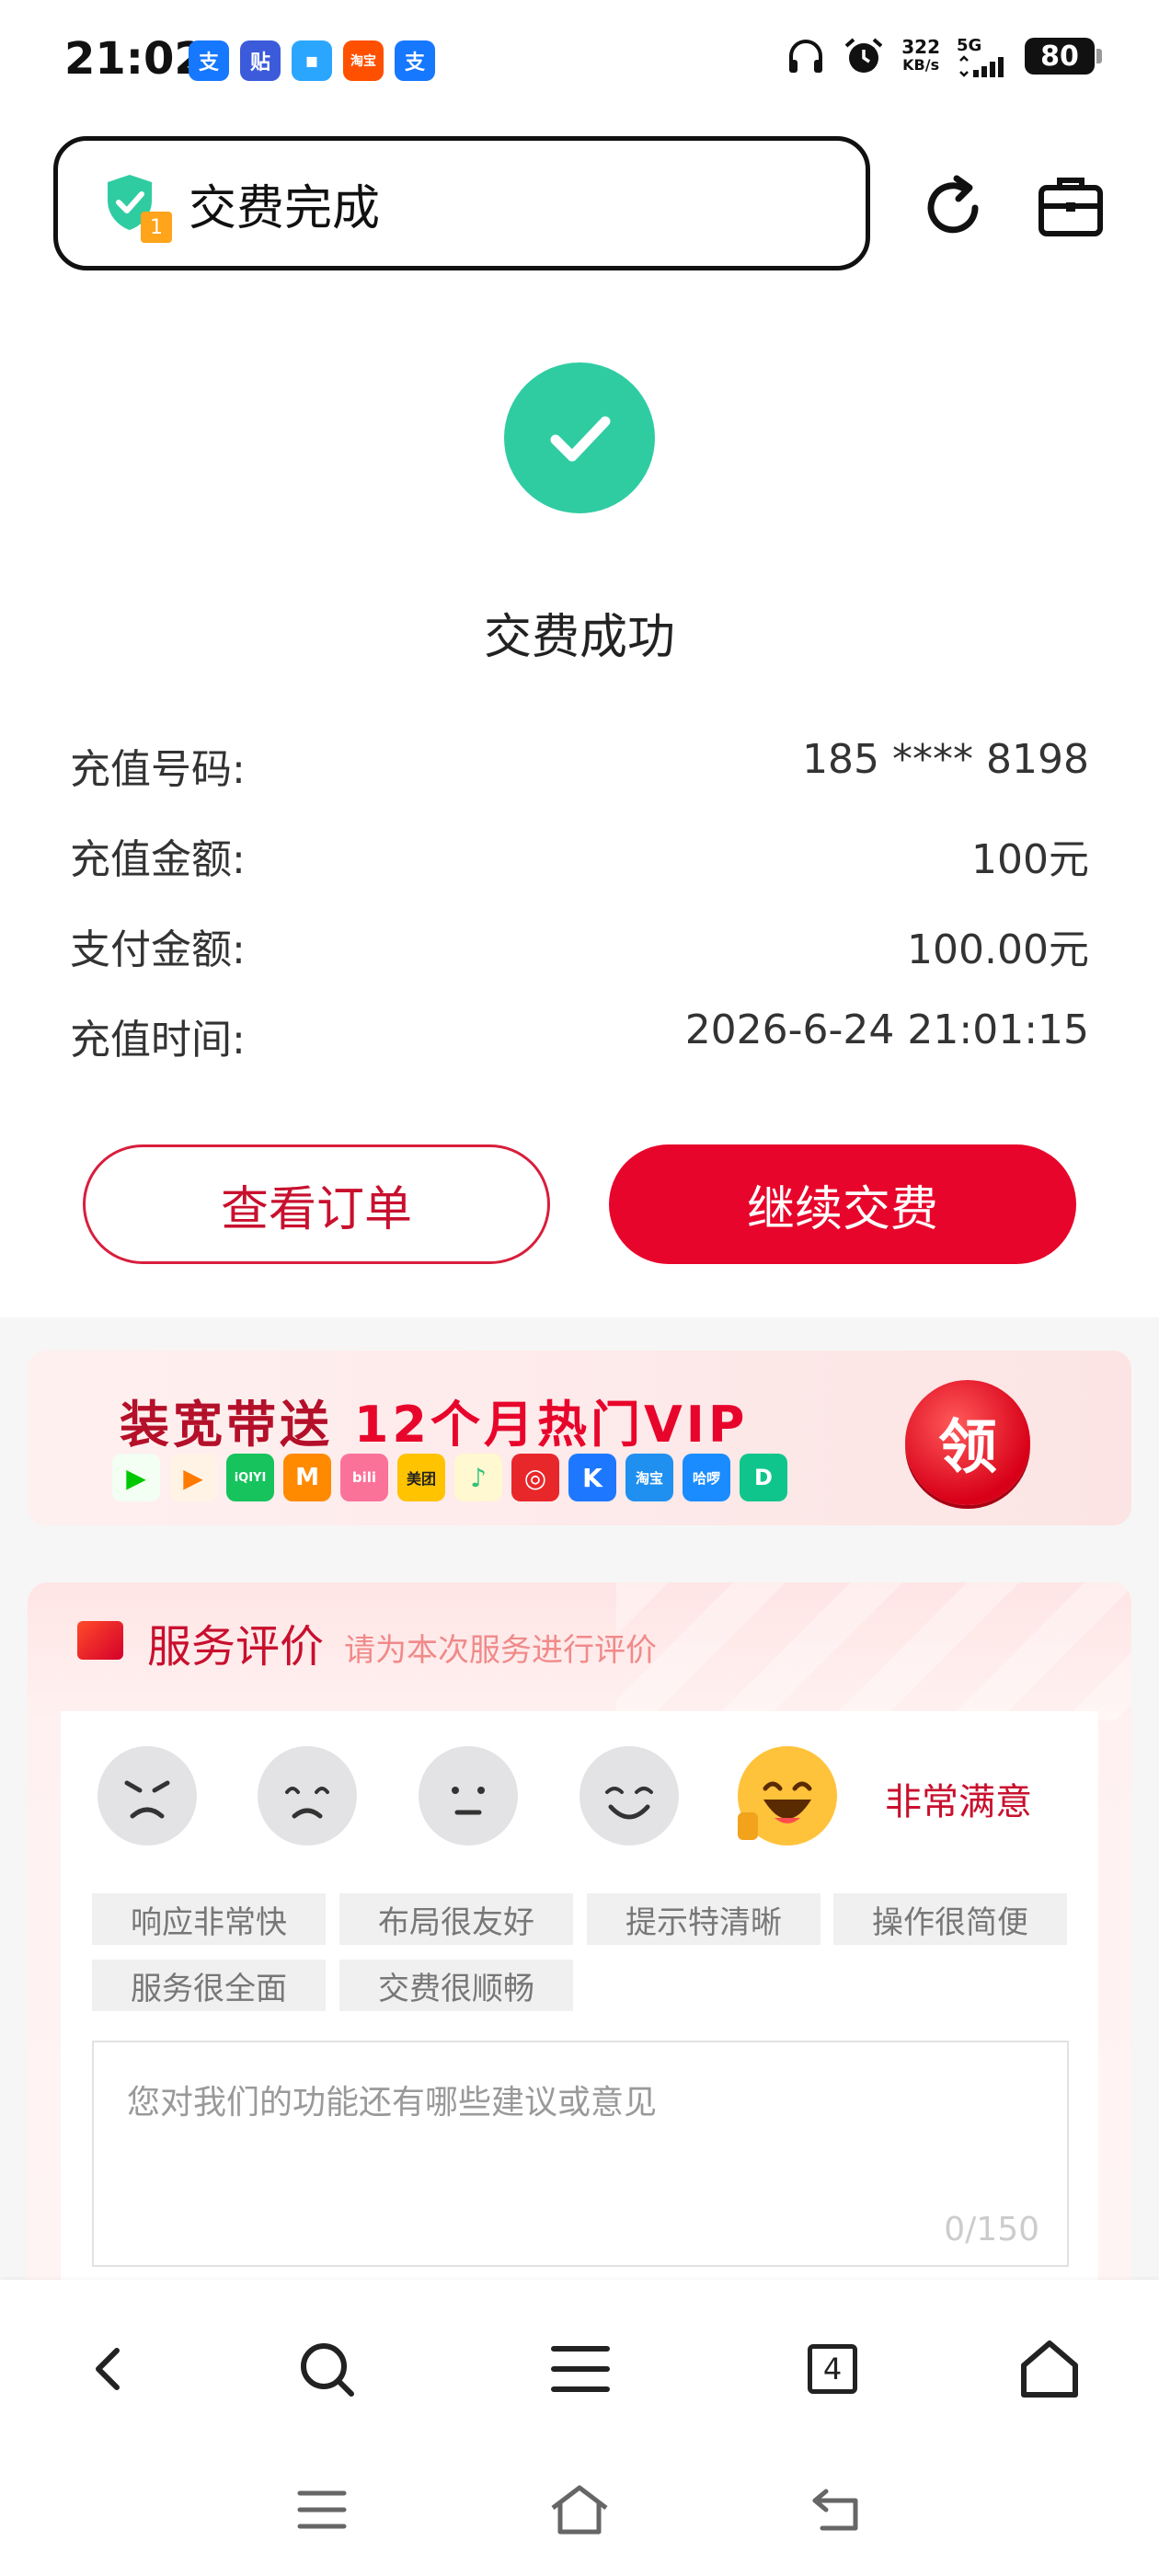 The width and height of the screenshot is (1159, 2576). Describe the element at coordinates (236, 1647) in the screenshot. I see `review-title: 服务评价` at that location.